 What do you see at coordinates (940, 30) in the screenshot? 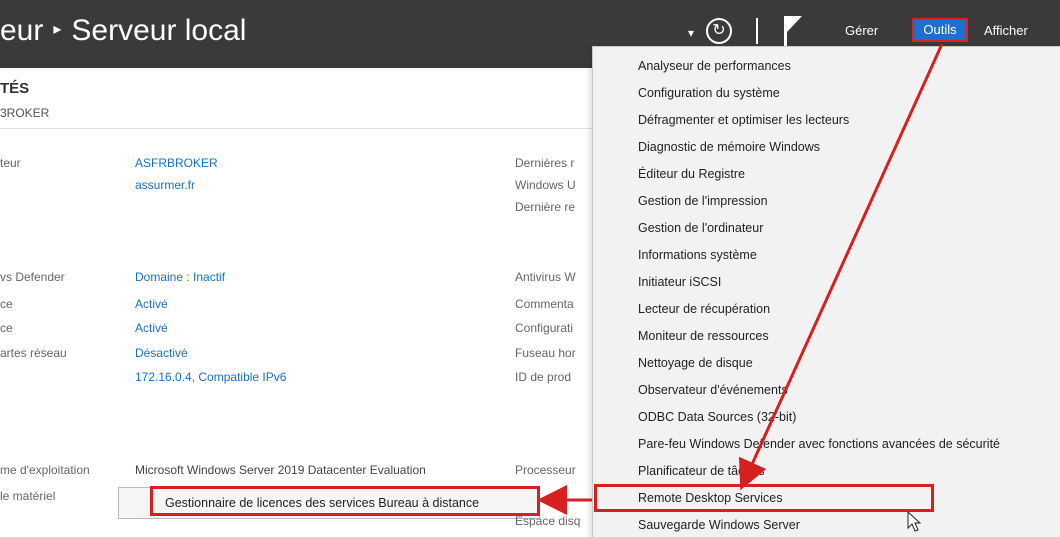
I see `menu-outils: Outils` at bounding box center [940, 30].